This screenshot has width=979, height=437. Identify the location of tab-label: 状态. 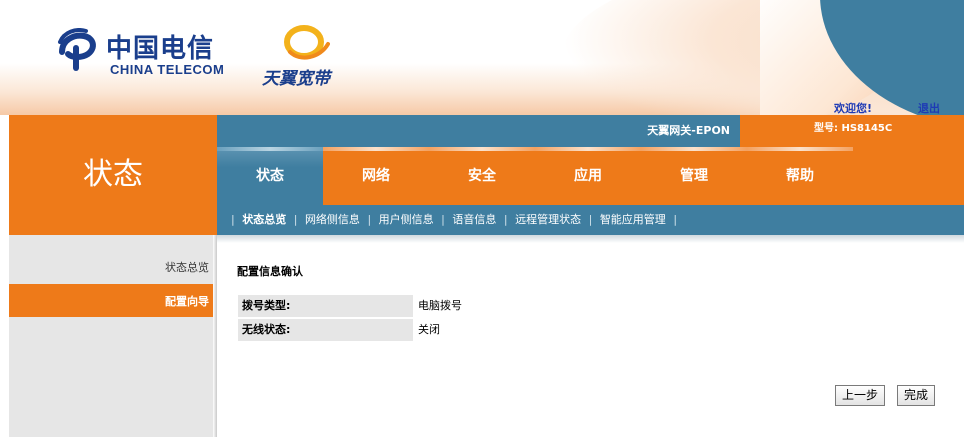
(270, 176).